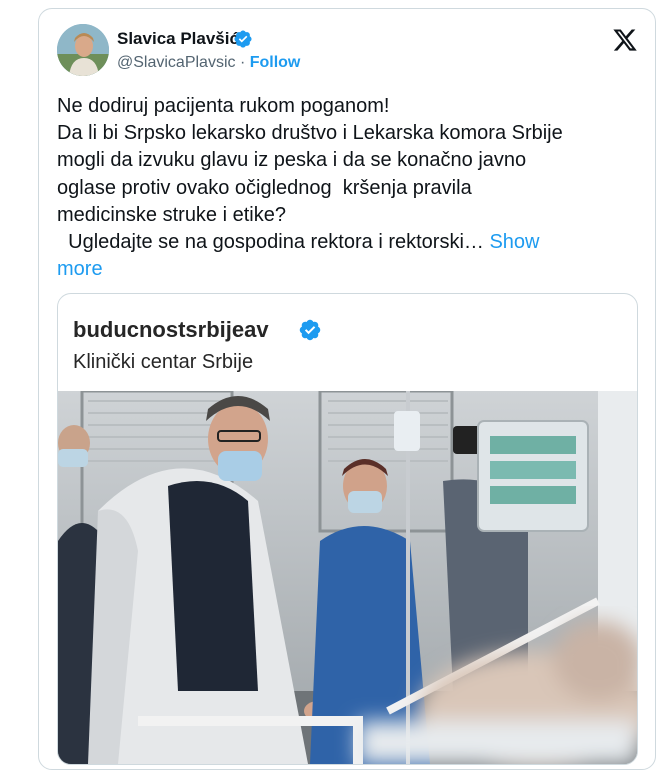  I want to click on author-name: Slavica Plavšić, so click(178, 39).